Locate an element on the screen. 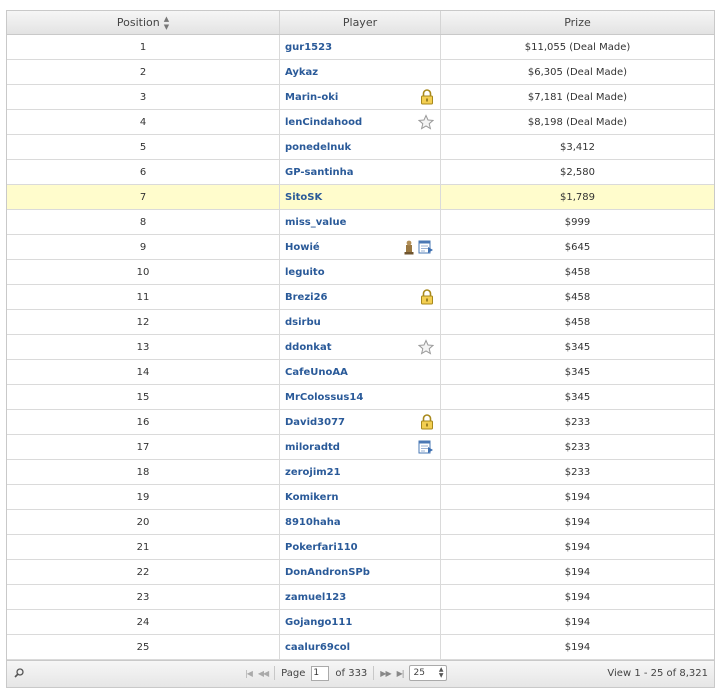 The image size is (721, 693). cell-player: ponedelnuk is located at coordinates (360, 147).